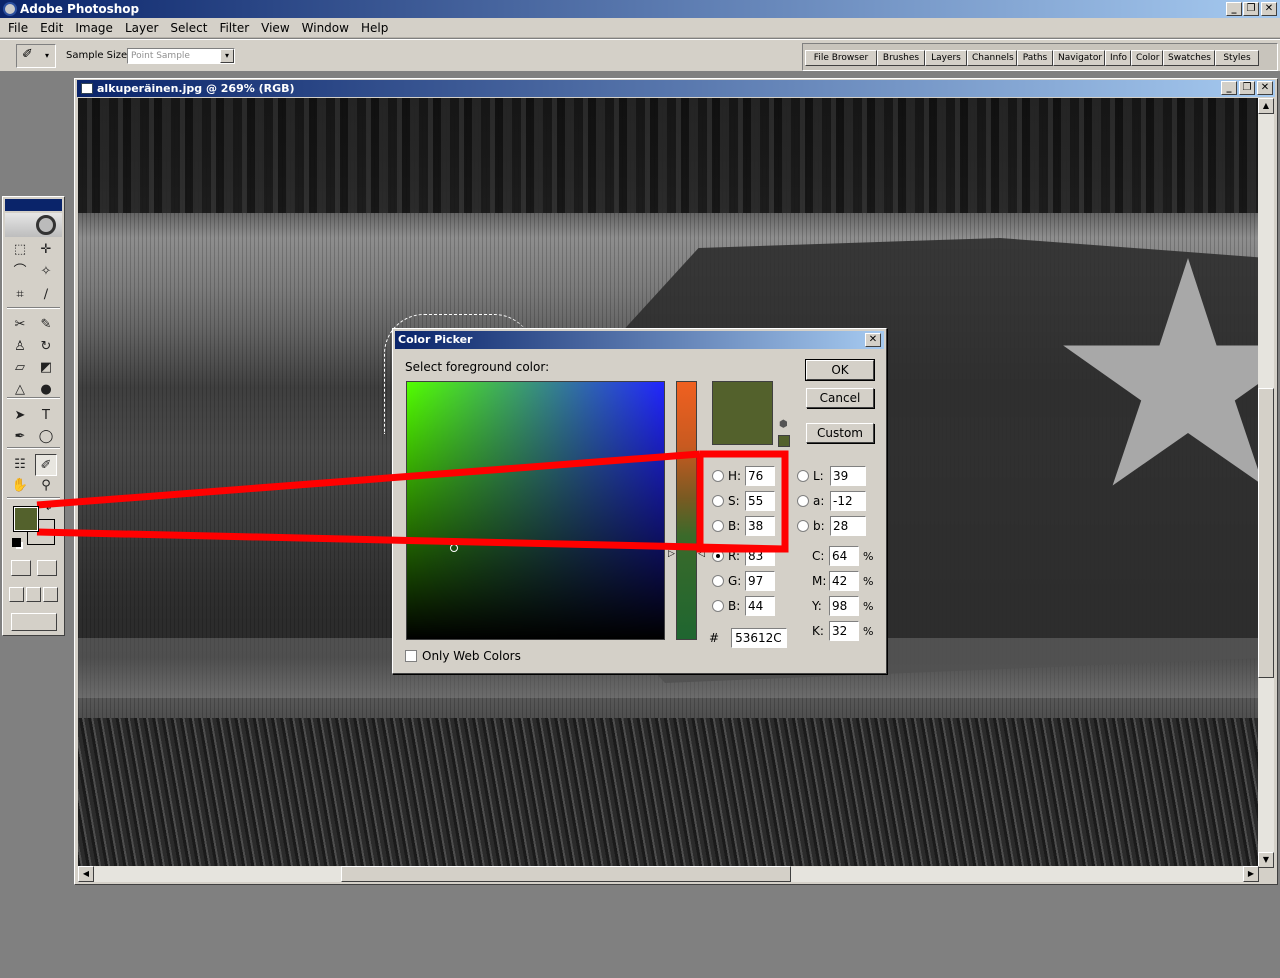  Describe the element at coordinates (20, 295) in the screenshot. I see `crop-tool-icon: ⌗` at that location.